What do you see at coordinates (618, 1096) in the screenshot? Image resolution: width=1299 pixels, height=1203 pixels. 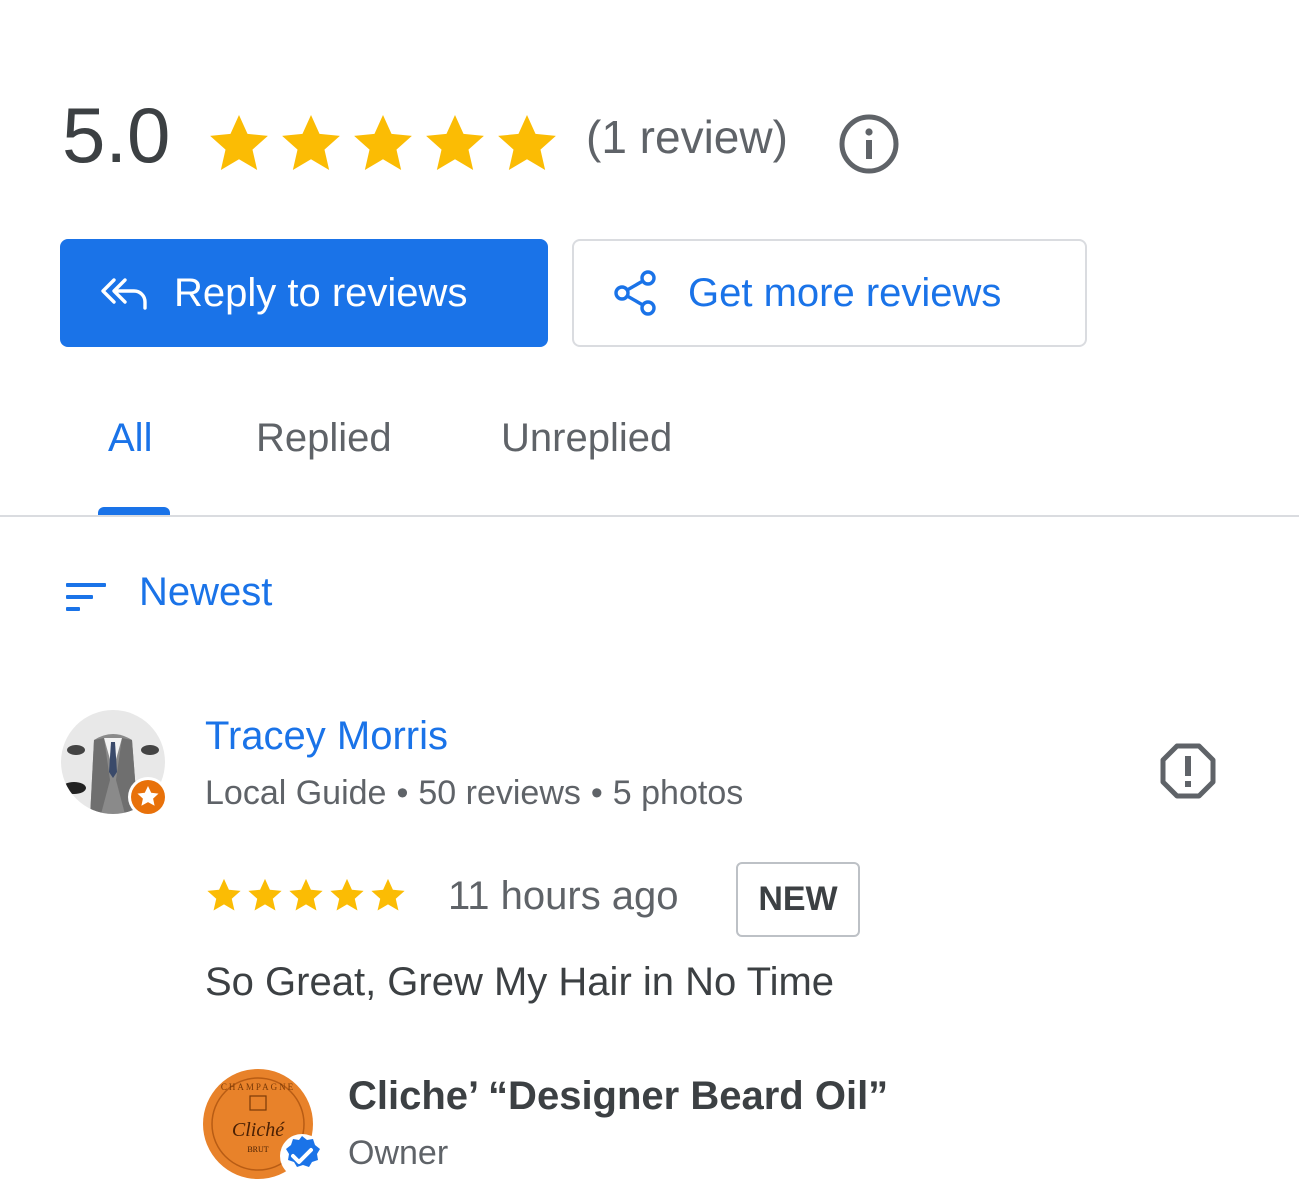 I see `owner-name: Cliche’ “Designer Beard Oil”` at bounding box center [618, 1096].